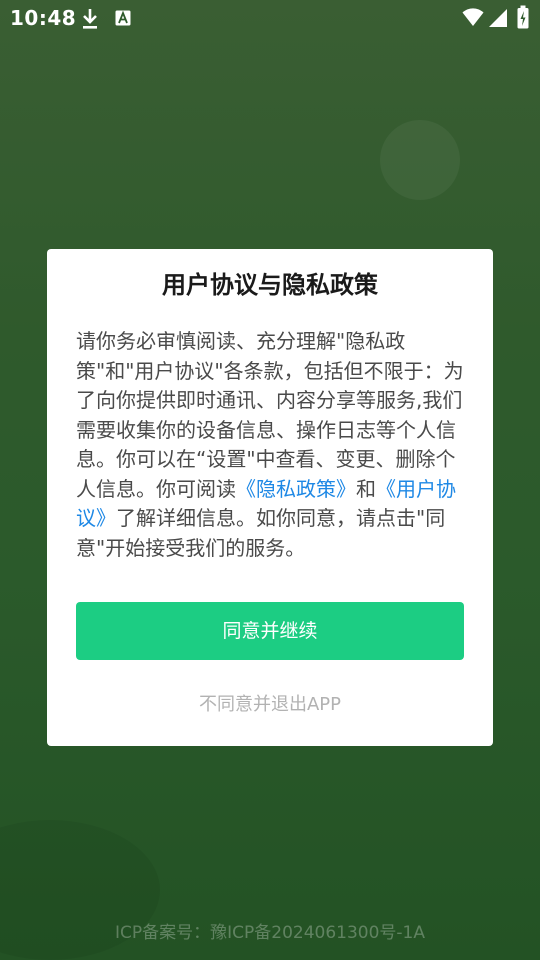 This screenshot has height=960, width=540. Describe the element at coordinates (296, 489) in the screenshot. I see `privacy-policy-link: 《隐私政策》` at that location.